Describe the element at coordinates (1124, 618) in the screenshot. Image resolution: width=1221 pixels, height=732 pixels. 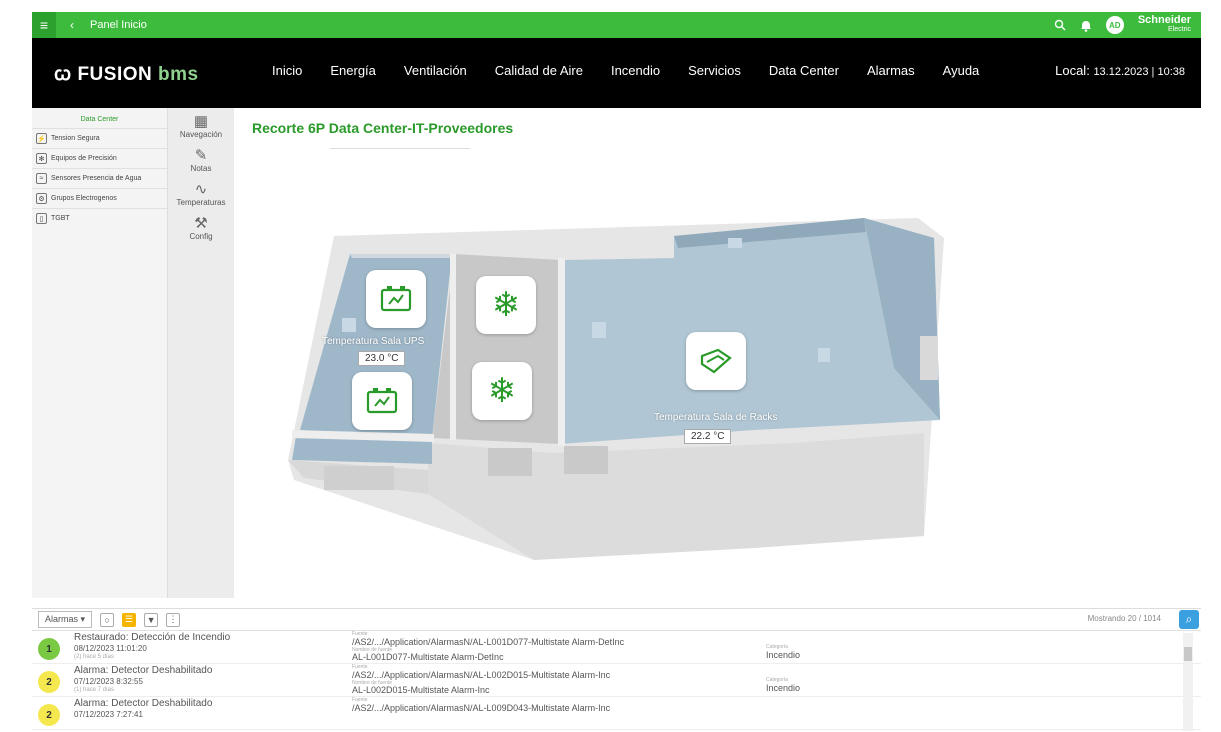
I see `showing-count: Mostrando 20 / 1014` at that location.